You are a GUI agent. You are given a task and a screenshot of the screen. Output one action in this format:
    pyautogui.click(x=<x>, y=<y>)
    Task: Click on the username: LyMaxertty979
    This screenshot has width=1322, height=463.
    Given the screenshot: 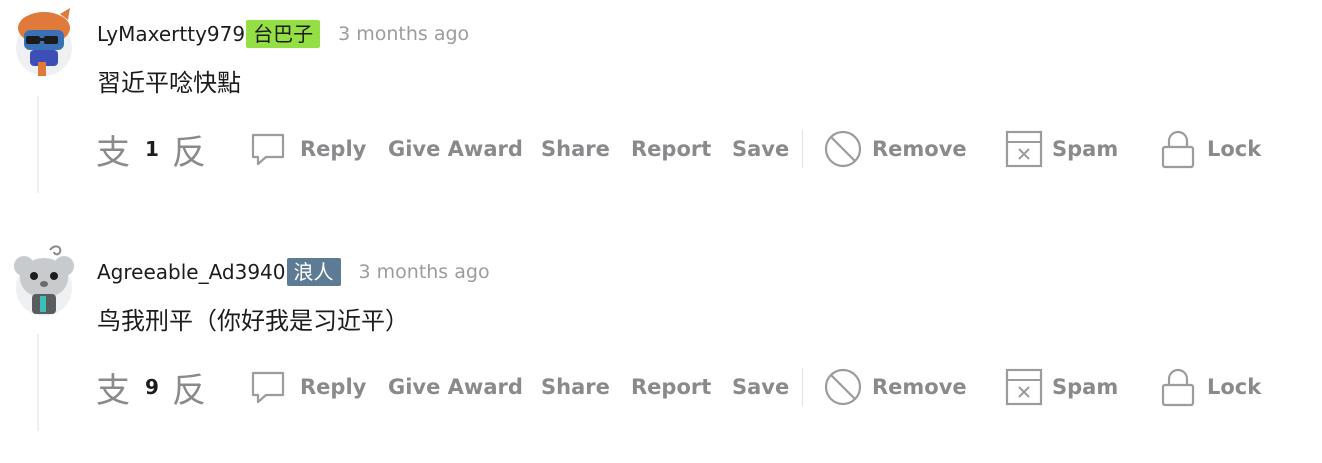 What is the action you would take?
    pyautogui.click(x=171, y=34)
    